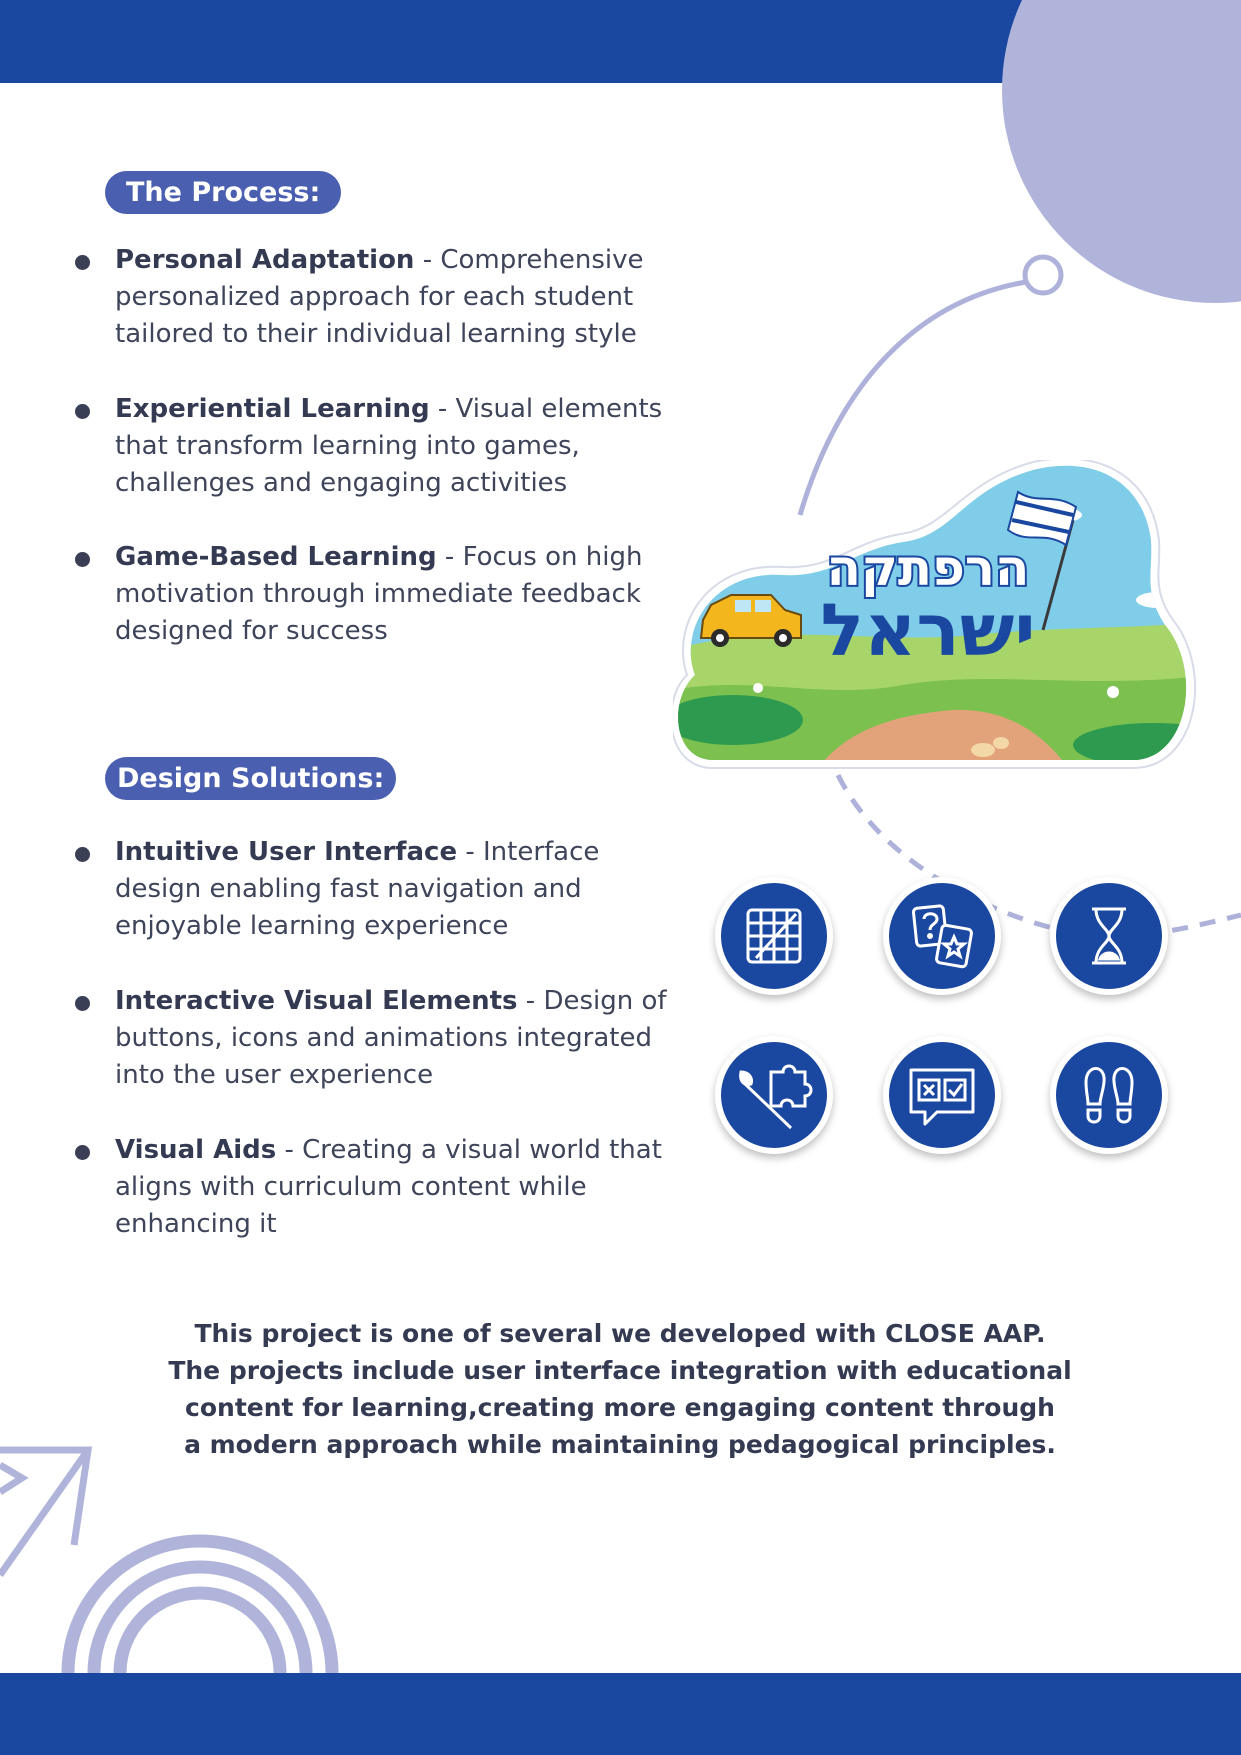  What do you see at coordinates (276, 557) in the screenshot?
I see `item-title: Game-Based Learning` at bounding box center [276, 557].